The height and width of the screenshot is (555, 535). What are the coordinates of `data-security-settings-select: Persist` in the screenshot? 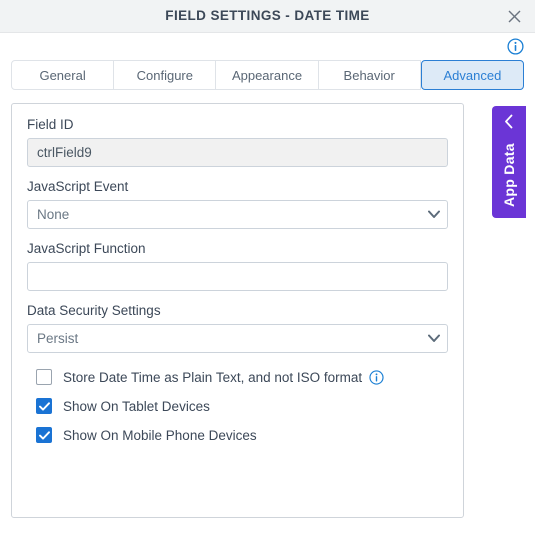 It's located at (237, 338).